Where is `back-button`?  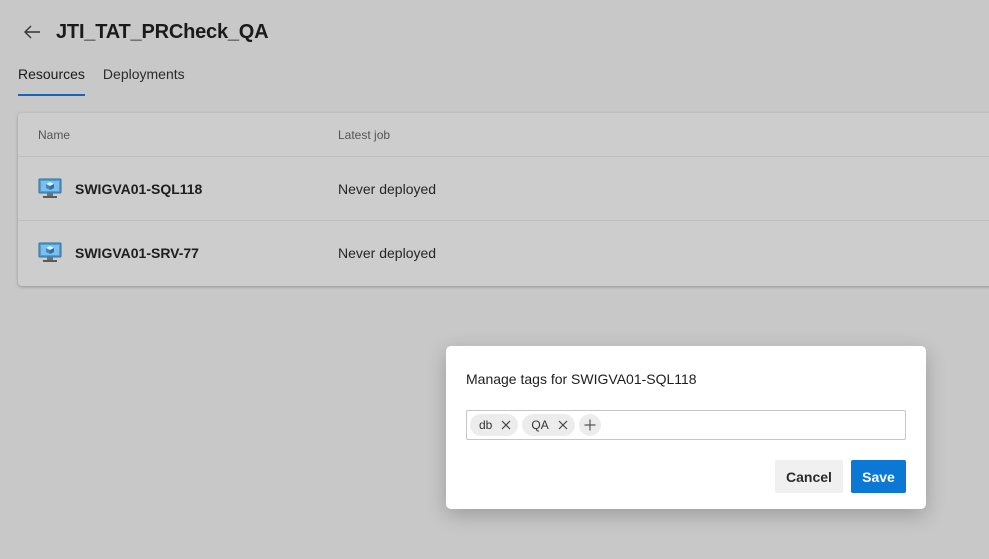
back-button is located at coordinates (32, 32).